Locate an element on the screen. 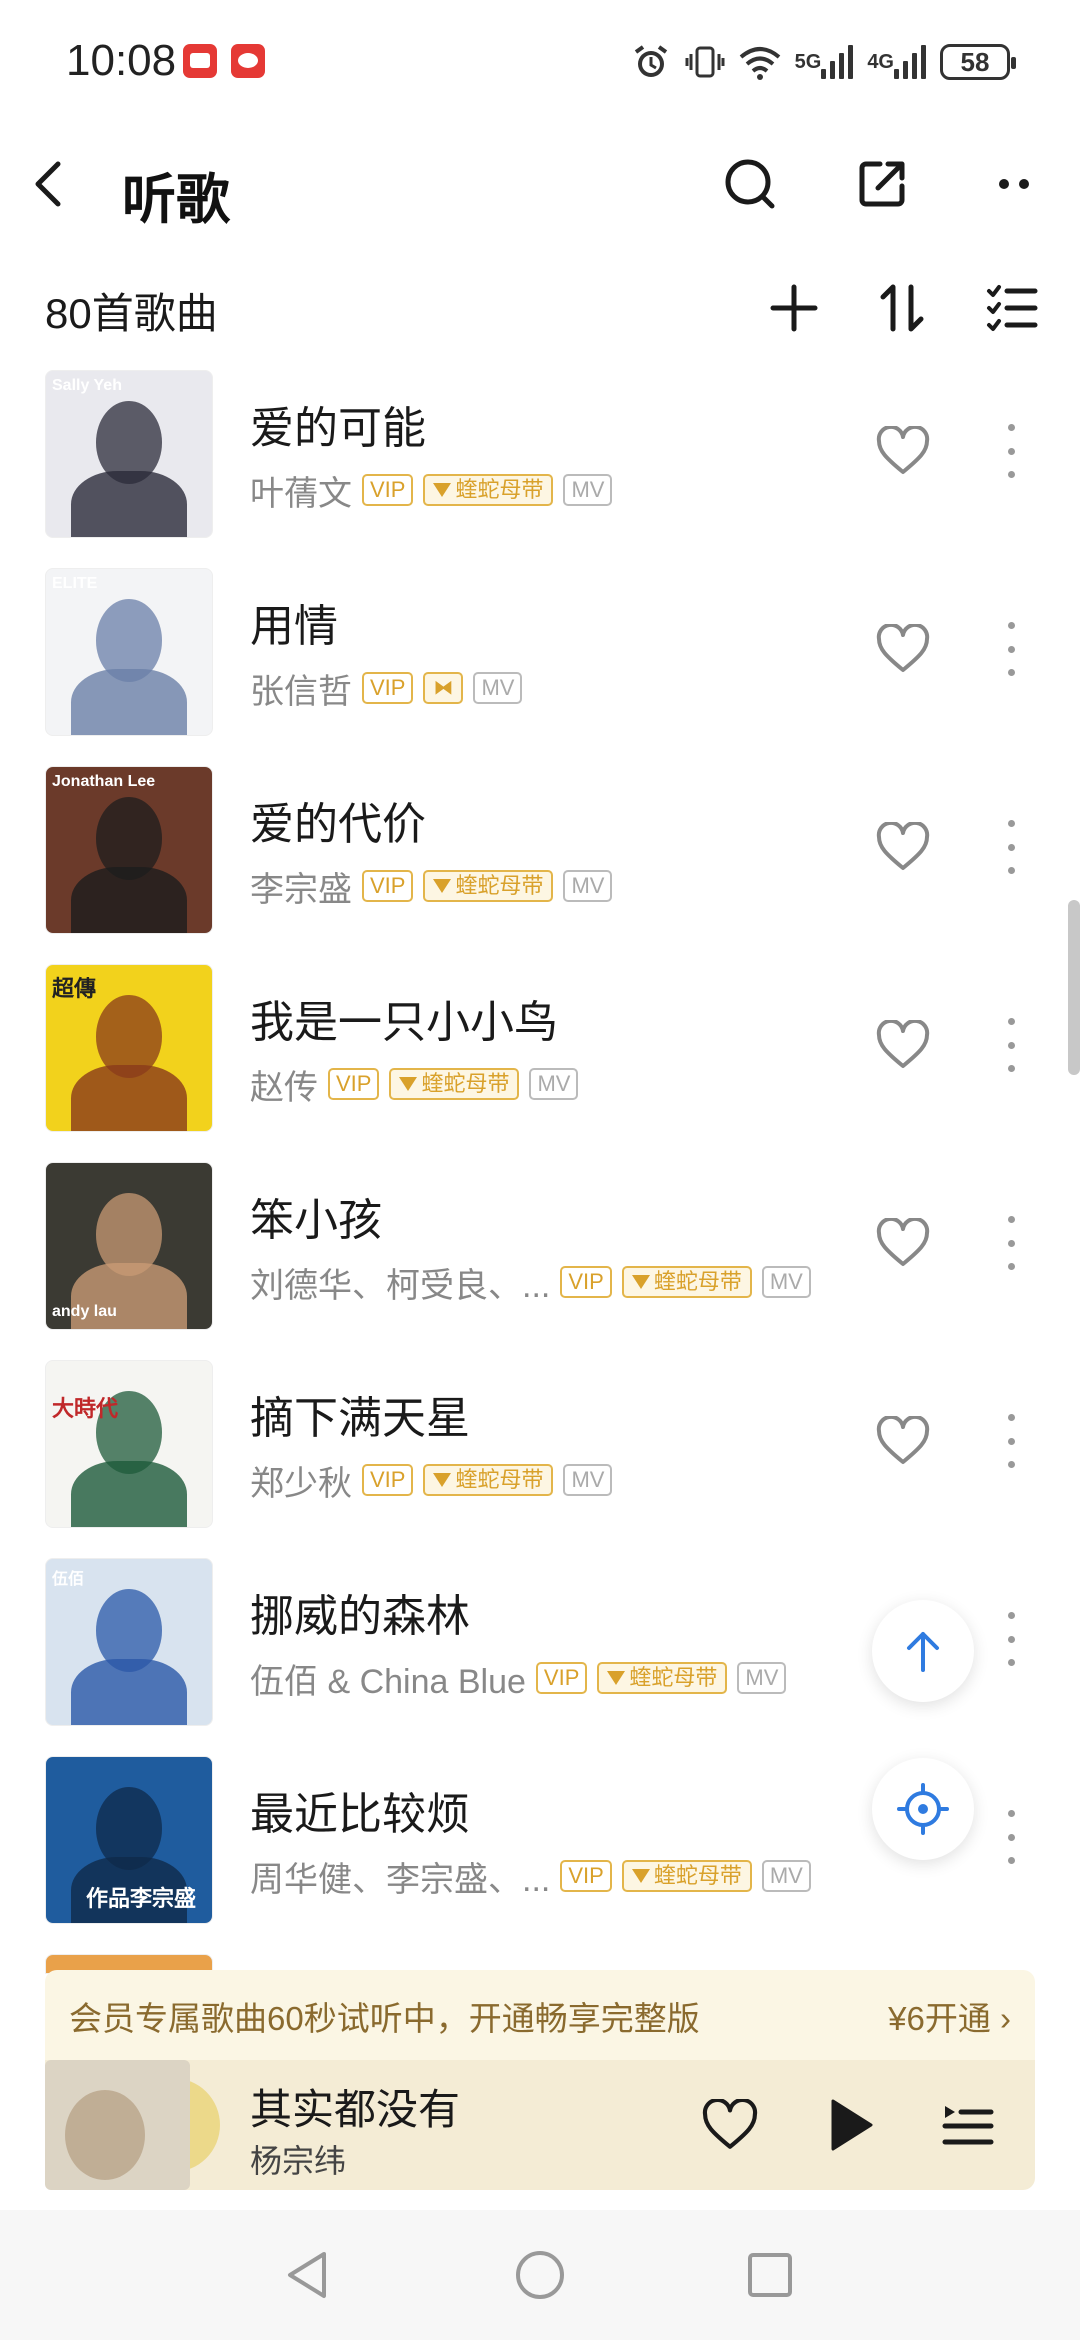  nav-recents-button is located at coordinates (770, 2275).